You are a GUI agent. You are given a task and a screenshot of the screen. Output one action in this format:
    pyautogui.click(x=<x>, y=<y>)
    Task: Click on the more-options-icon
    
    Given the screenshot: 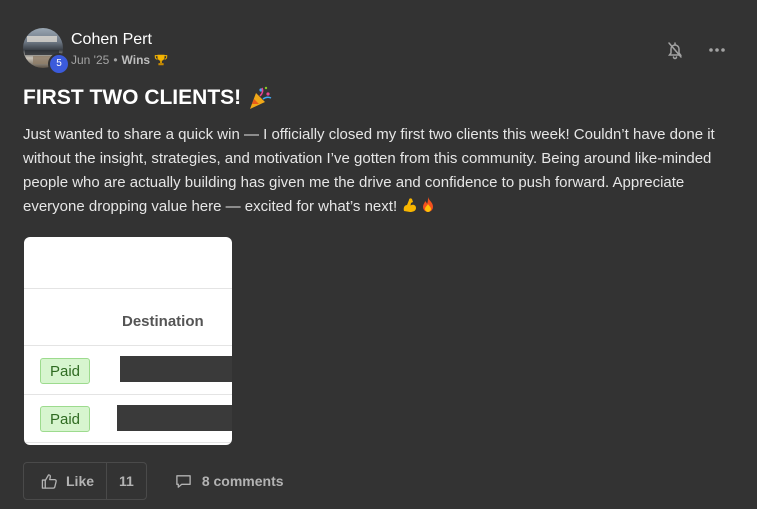 What is the action you would take?
    pyautogui.click(x=717, y=50)
    